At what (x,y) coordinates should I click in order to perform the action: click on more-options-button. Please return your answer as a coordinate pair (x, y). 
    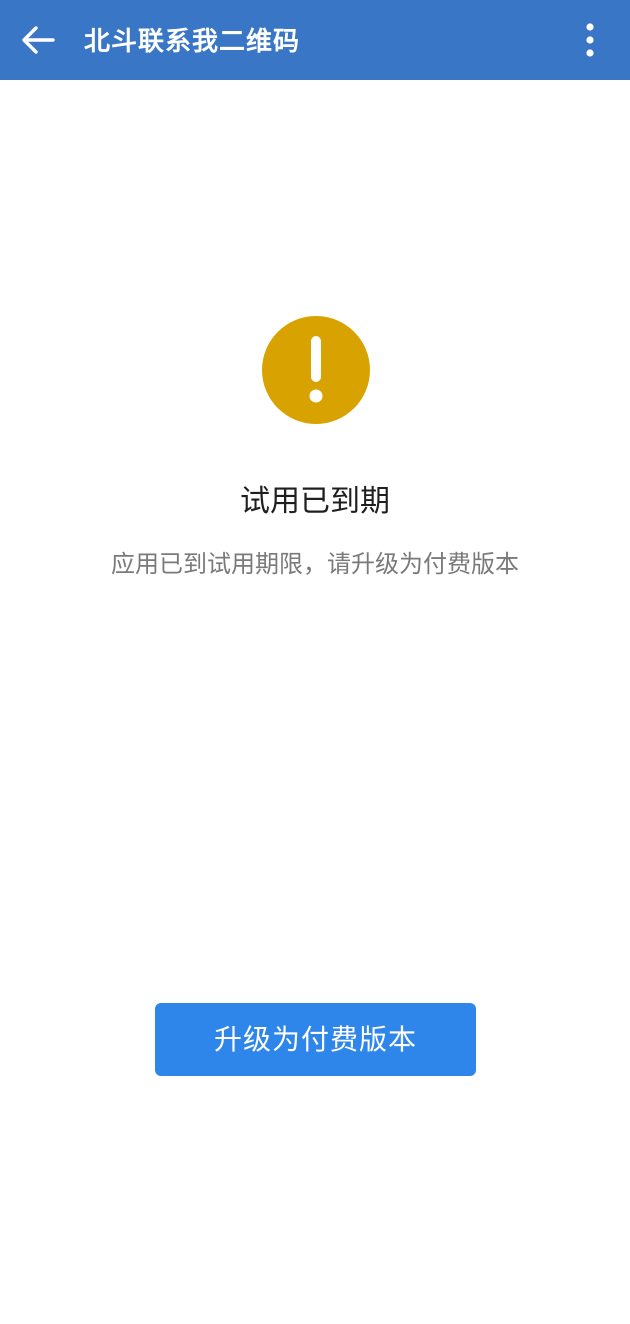
    Looking at the image, I should click on (590, 40).